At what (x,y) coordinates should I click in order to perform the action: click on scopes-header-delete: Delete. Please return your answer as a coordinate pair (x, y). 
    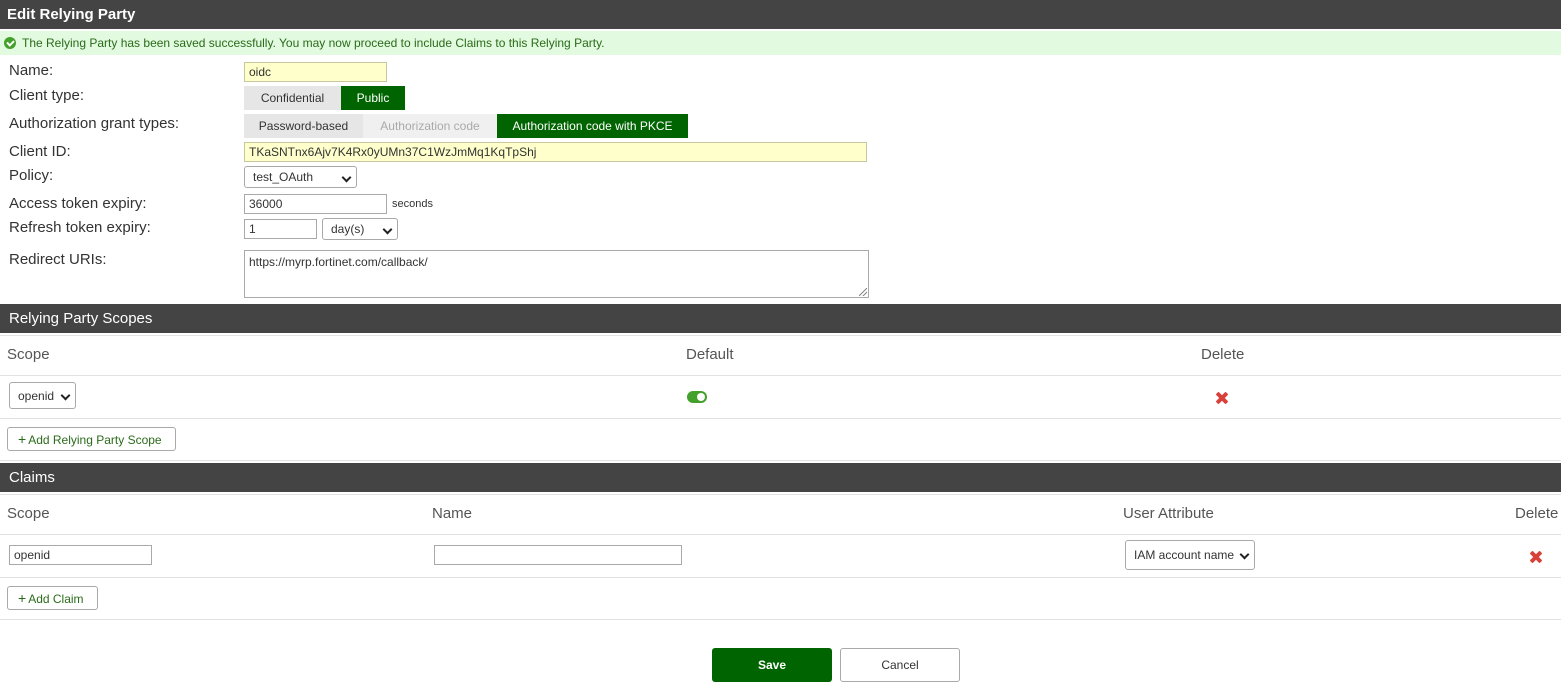
    Looking at the image, I should click on (1223, 354).